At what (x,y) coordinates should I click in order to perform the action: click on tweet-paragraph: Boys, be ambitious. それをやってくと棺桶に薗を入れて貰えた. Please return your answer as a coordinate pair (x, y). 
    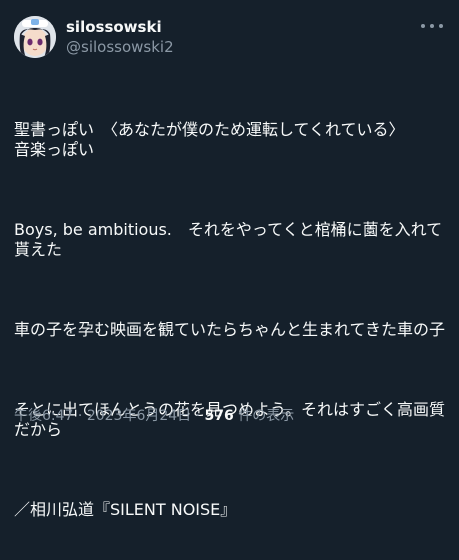
    Looking at the image, I should click on (228, 239).